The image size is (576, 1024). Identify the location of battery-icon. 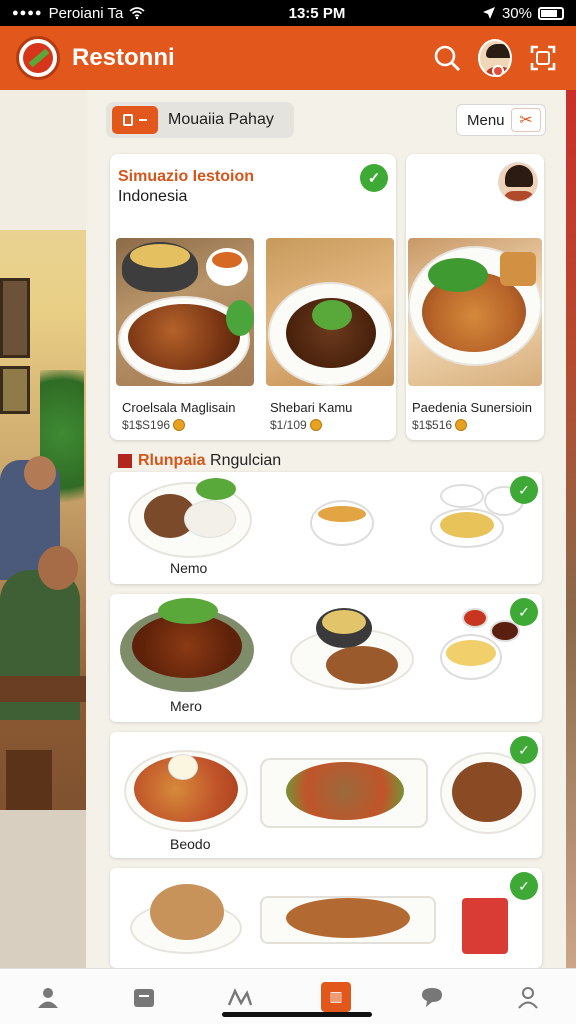
(551, 13).